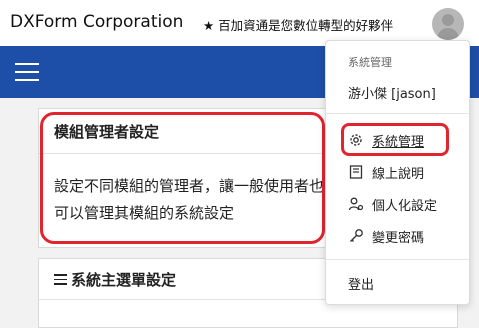  I want to click on brand-name: DXForm Corporation, so click(97, 22).